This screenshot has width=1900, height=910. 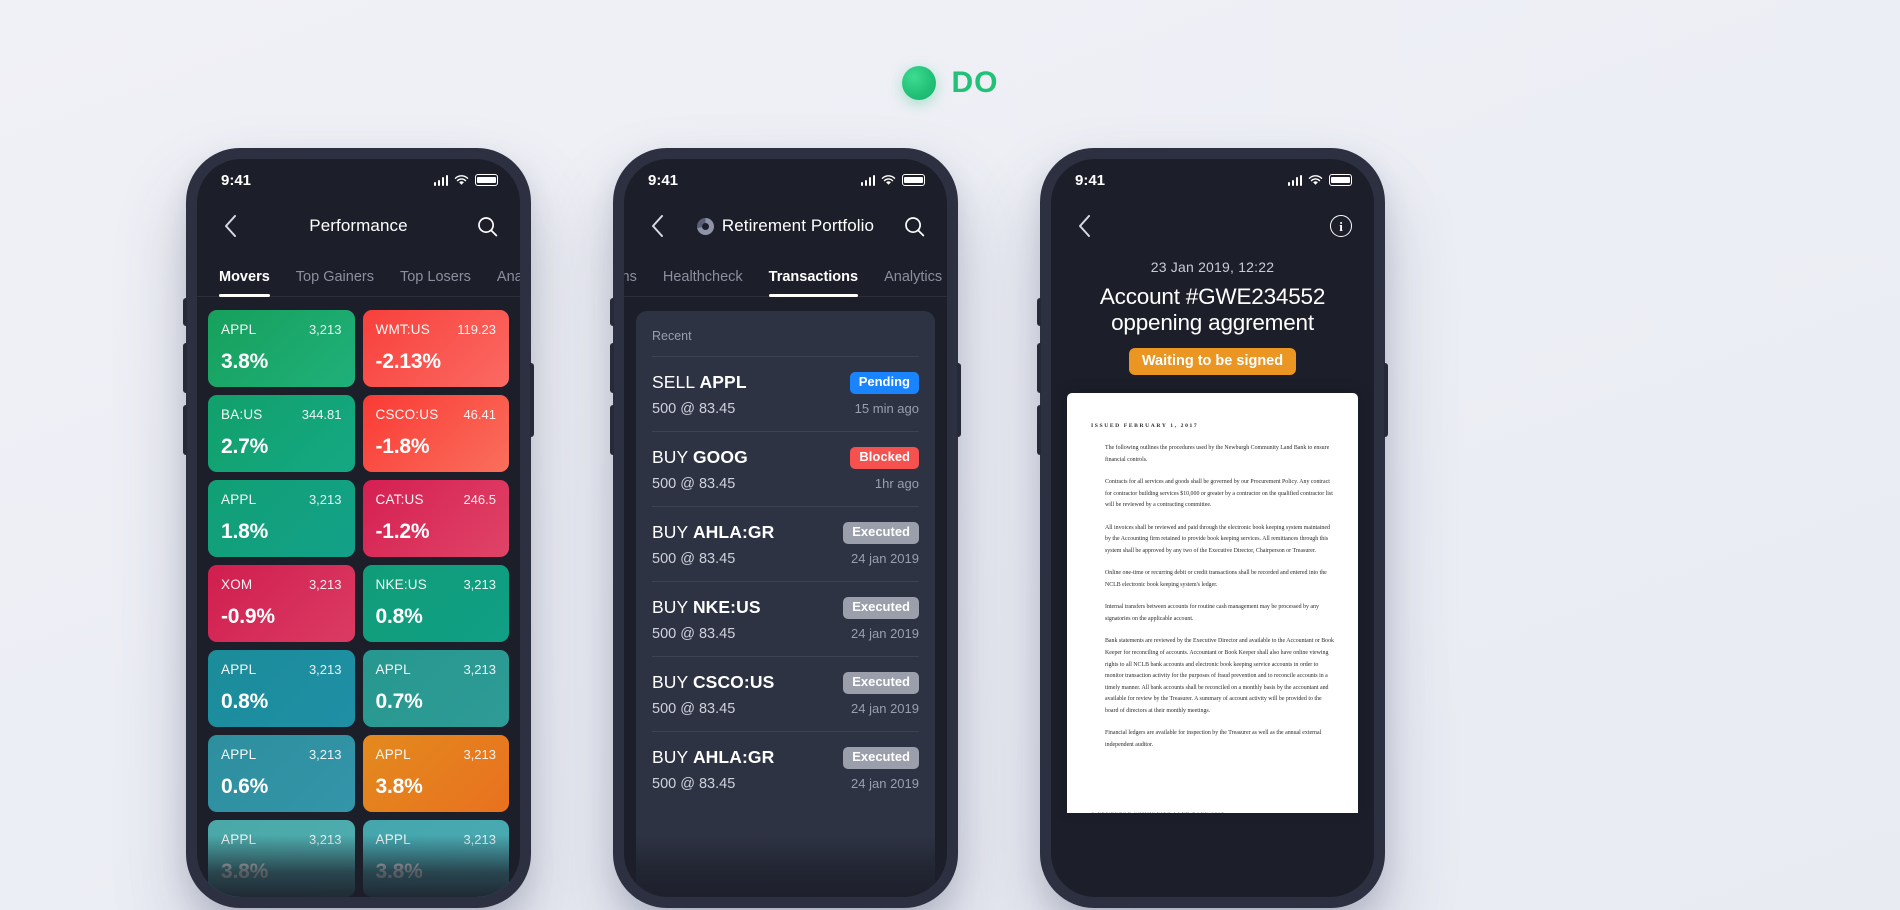 I want to click on transaction-row: BUY GOOG Blocked 500 @ 83.45 1hr ago, so click(x=785, y=468).